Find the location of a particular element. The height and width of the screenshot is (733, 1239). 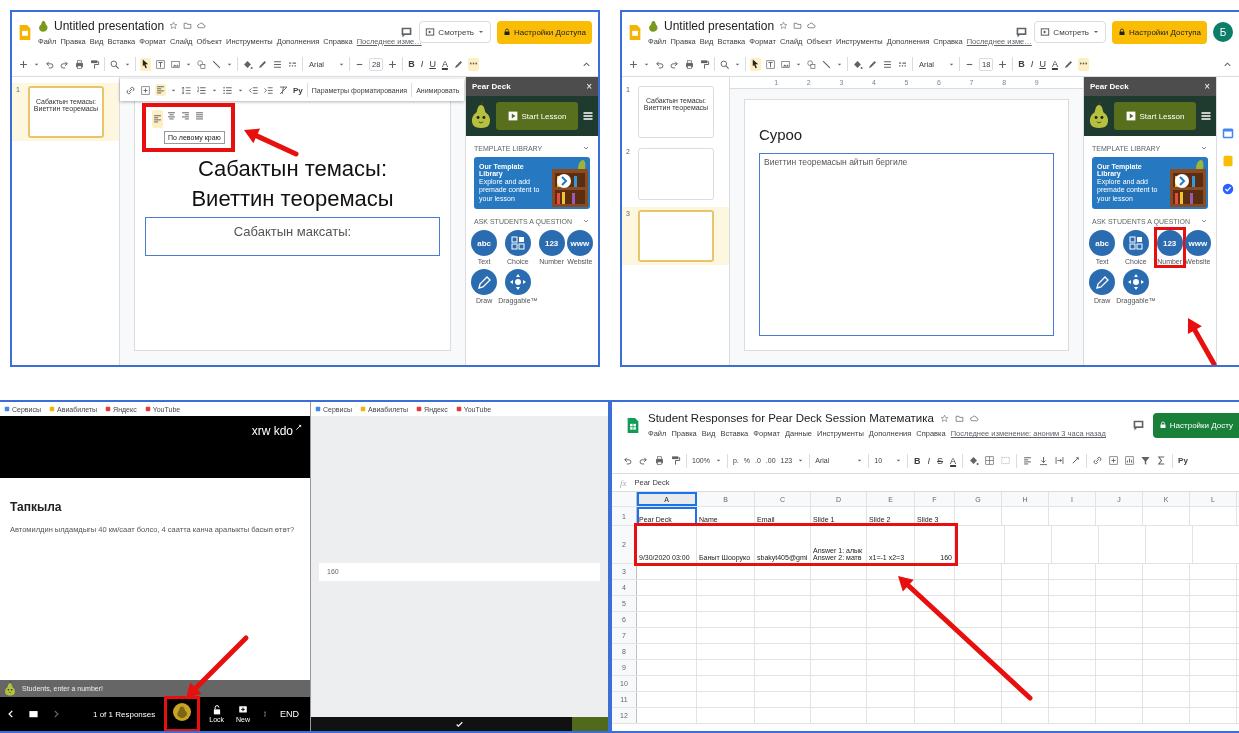

expand-icon is located at coordinates (298, 427).